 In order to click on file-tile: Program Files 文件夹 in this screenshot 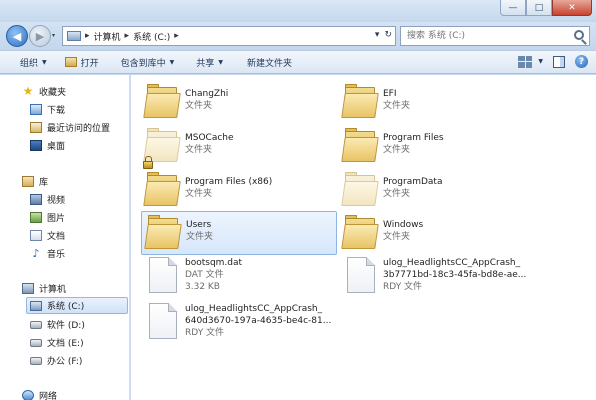, I will do `click(437, 147)`.